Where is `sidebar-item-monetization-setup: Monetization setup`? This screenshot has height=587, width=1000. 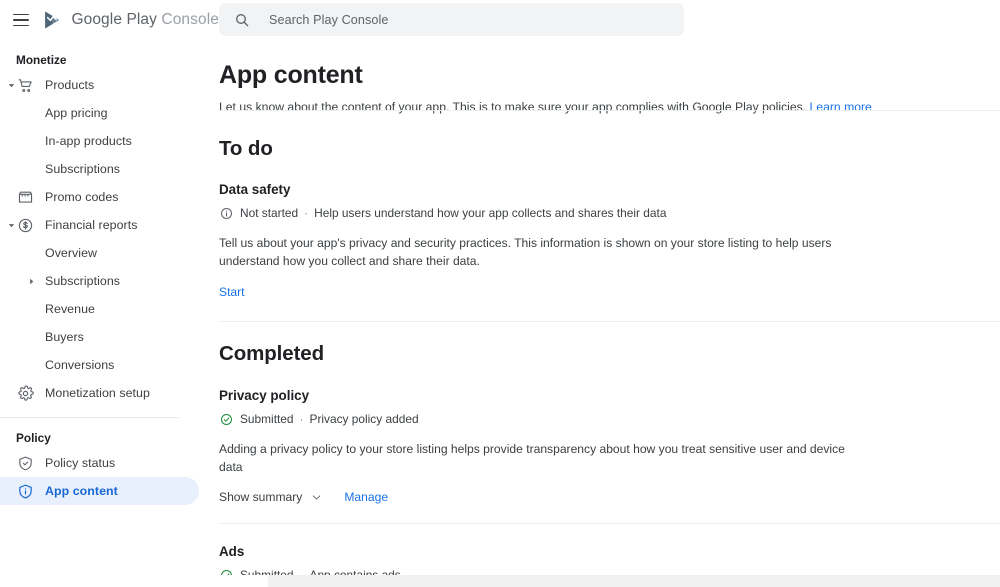 sidebar-item-monetization-setup: Monetization setup is located at coordinates (99, 393).